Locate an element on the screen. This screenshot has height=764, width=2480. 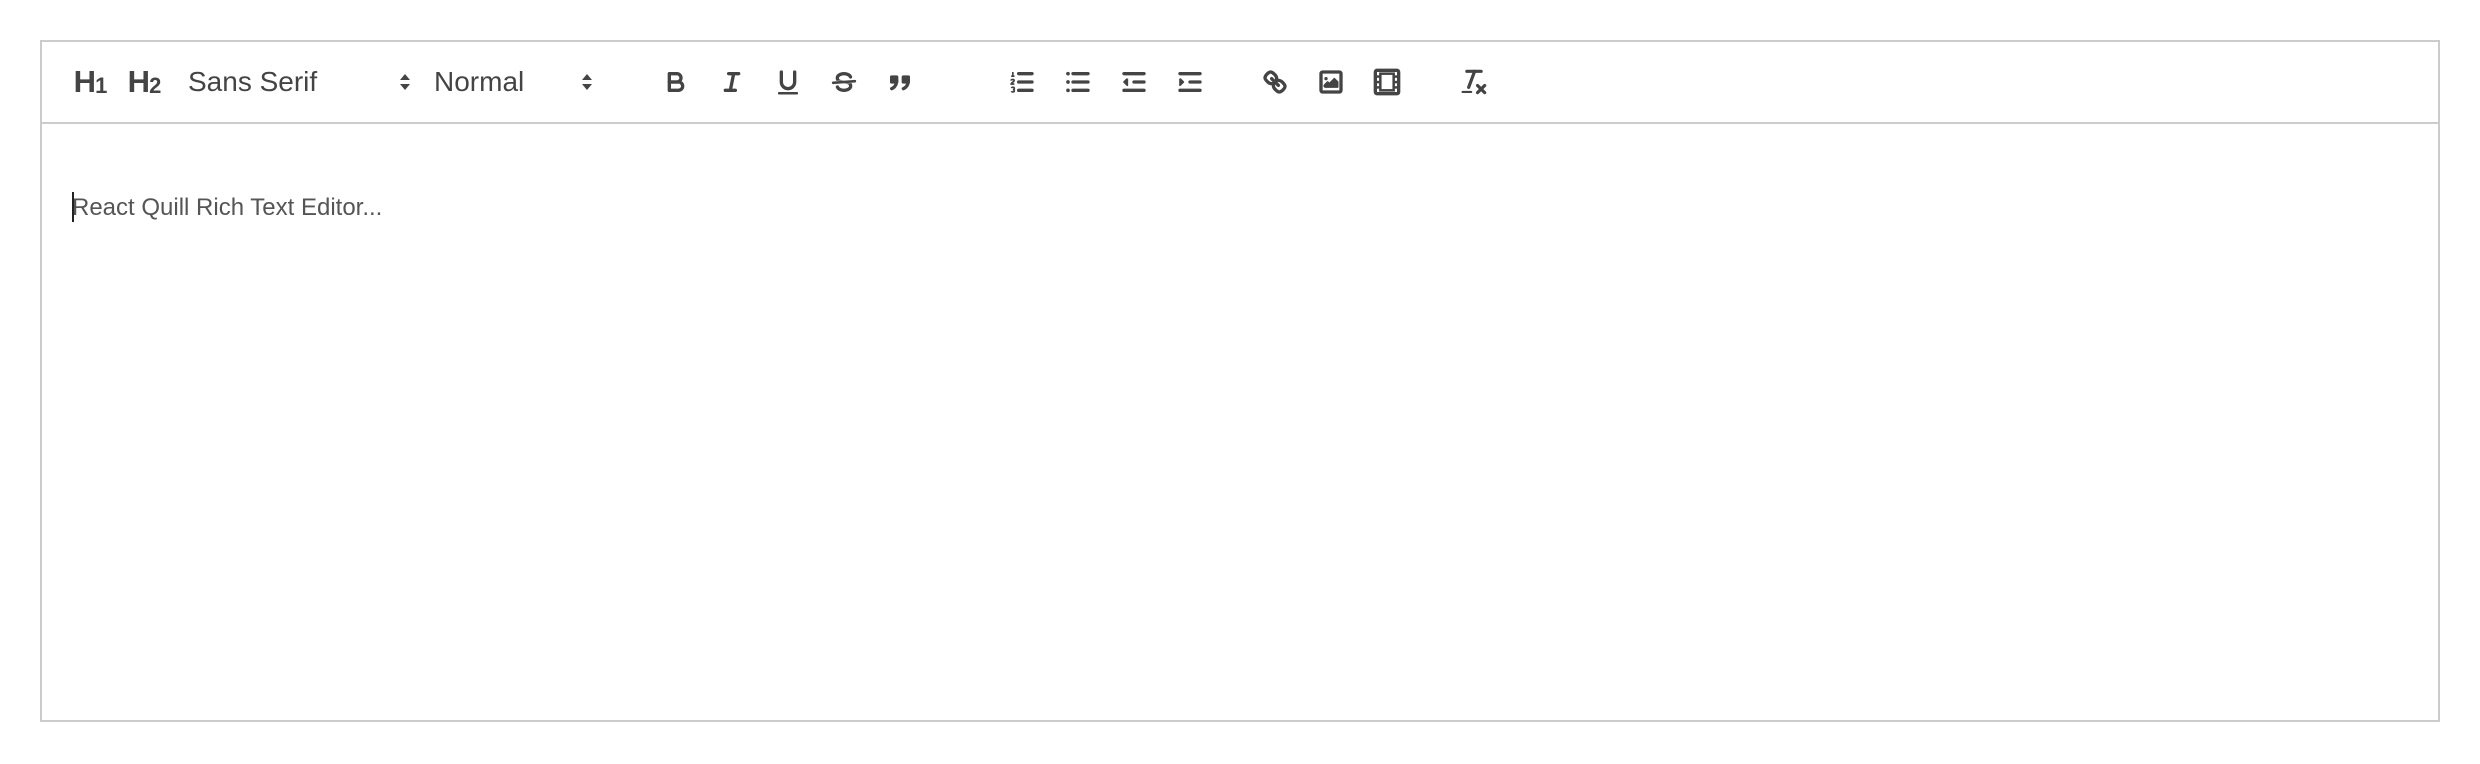
link-icon is located at coordinates (1275, 82).